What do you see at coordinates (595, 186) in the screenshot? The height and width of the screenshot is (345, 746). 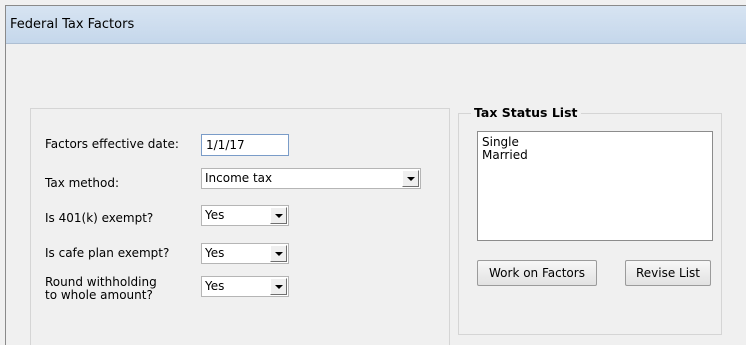 I see `tax-status-list: Single Married` at bounding box center [595, 186].